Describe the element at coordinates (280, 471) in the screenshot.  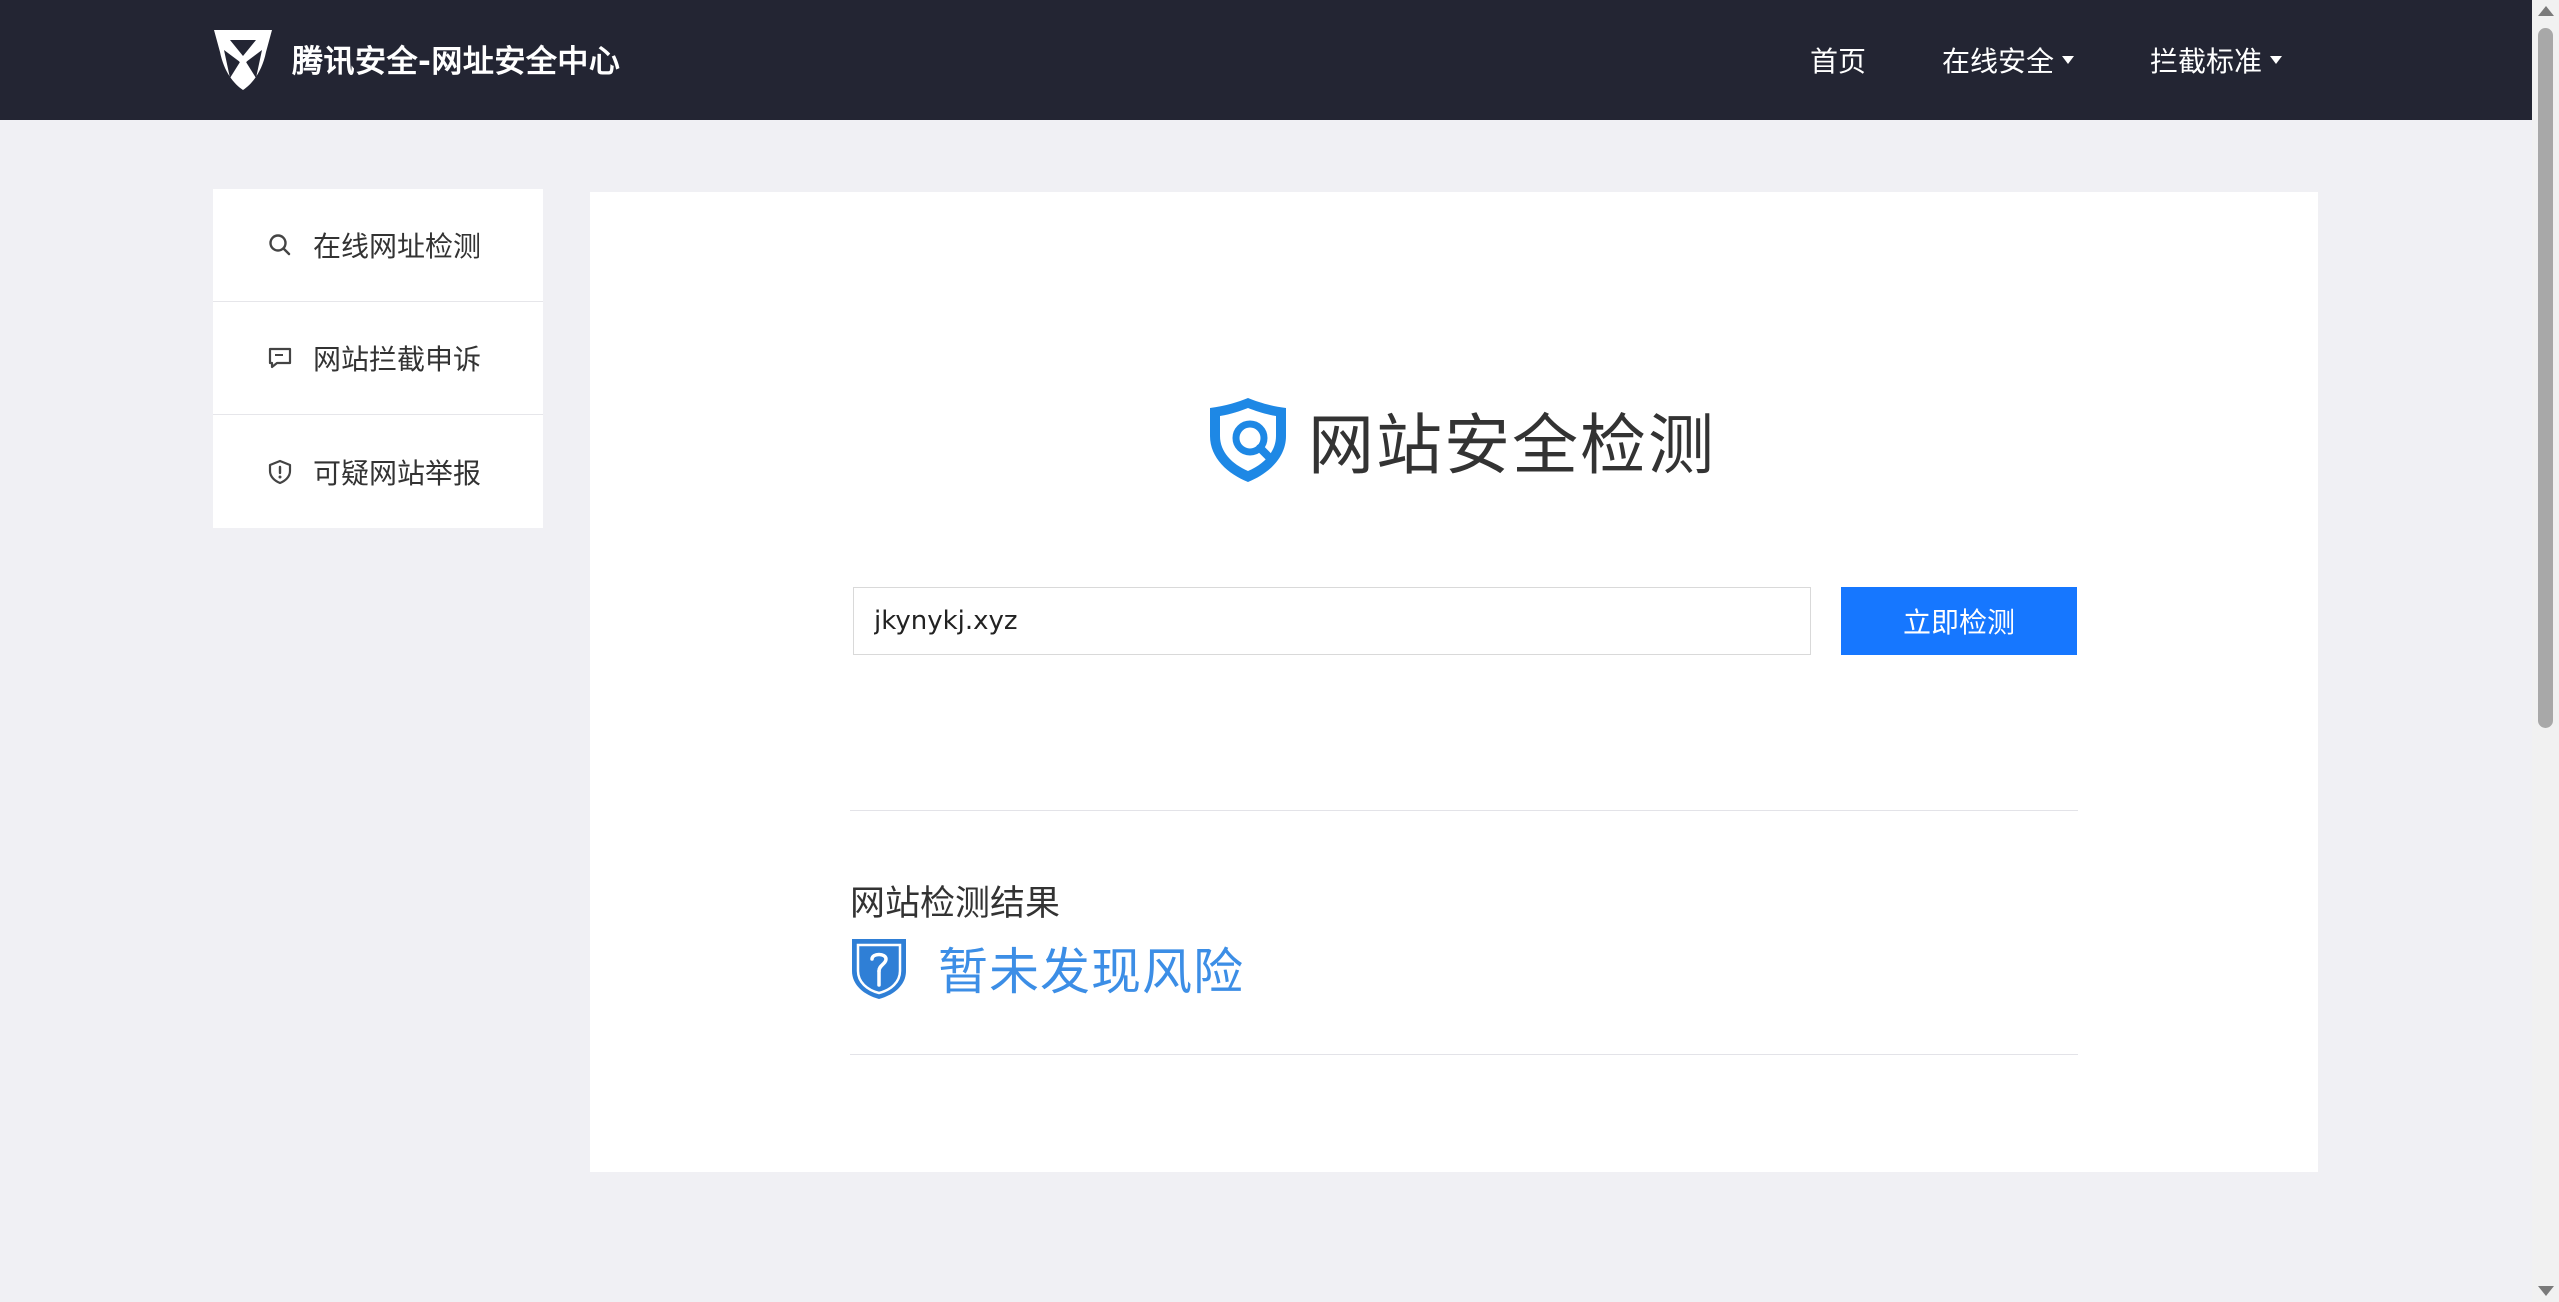
I see `shield-alert-icon` at that location.